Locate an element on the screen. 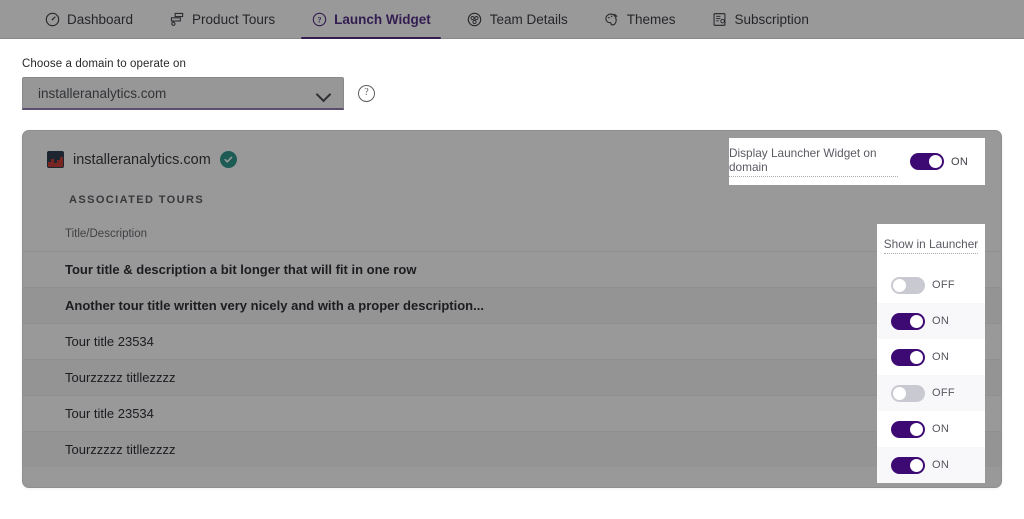 The image size is (1024, 519). domain-select-value: installeranalytics.com is located at coordinates (102, 93).